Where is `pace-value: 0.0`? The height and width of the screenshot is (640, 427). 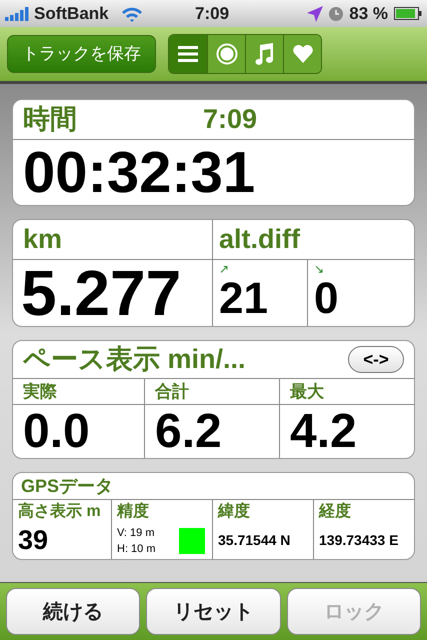 pace-value: 0.0 is located at coordinates (56, 432).